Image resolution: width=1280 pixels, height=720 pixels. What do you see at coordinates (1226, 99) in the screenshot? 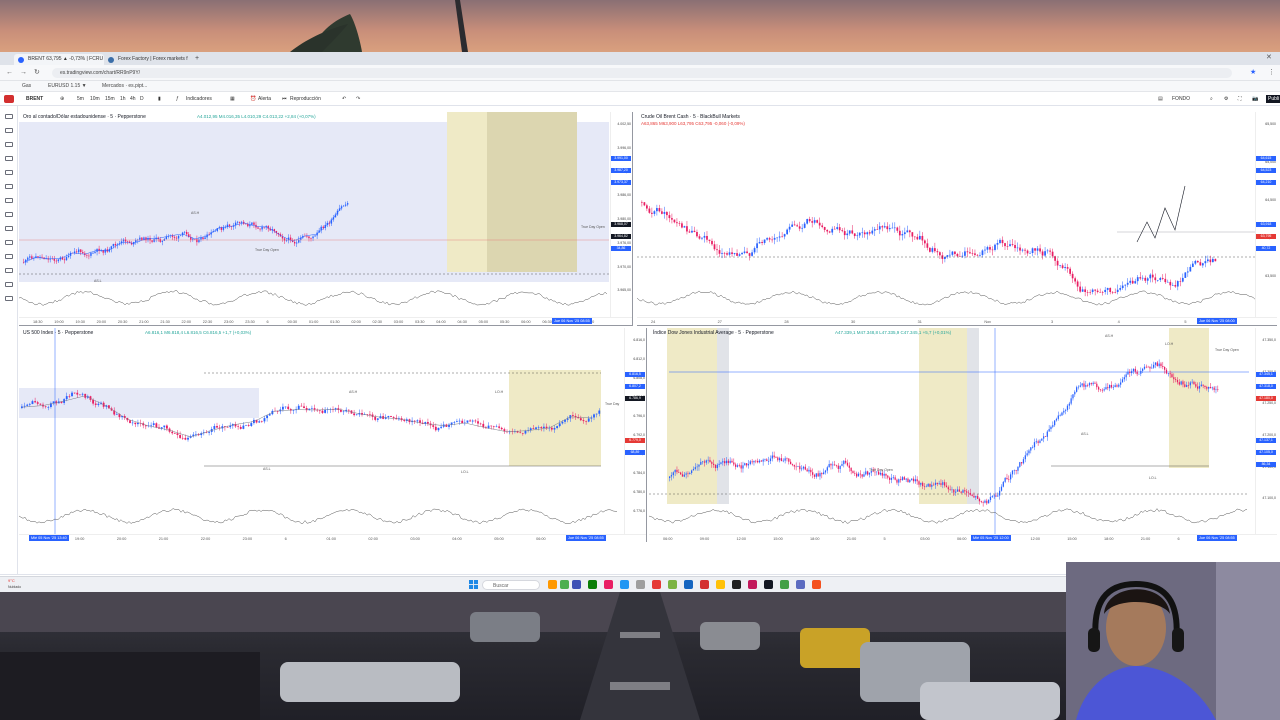
I see `settings-icon: ⚙` at bounding box center [1226, 99].